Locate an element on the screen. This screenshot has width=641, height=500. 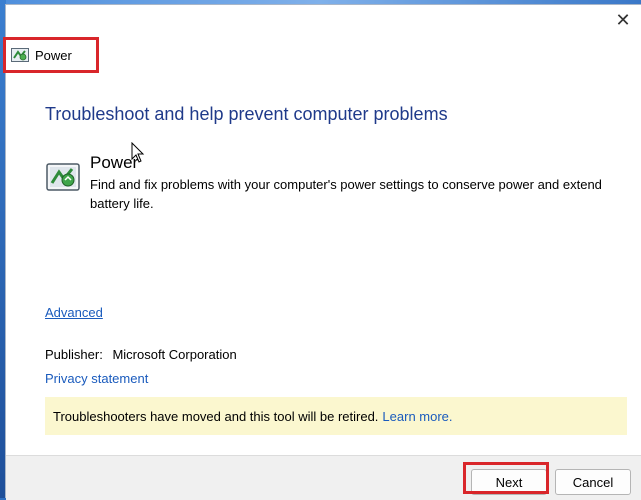
close-icon: ✕ is located at coordinates (623, 20).